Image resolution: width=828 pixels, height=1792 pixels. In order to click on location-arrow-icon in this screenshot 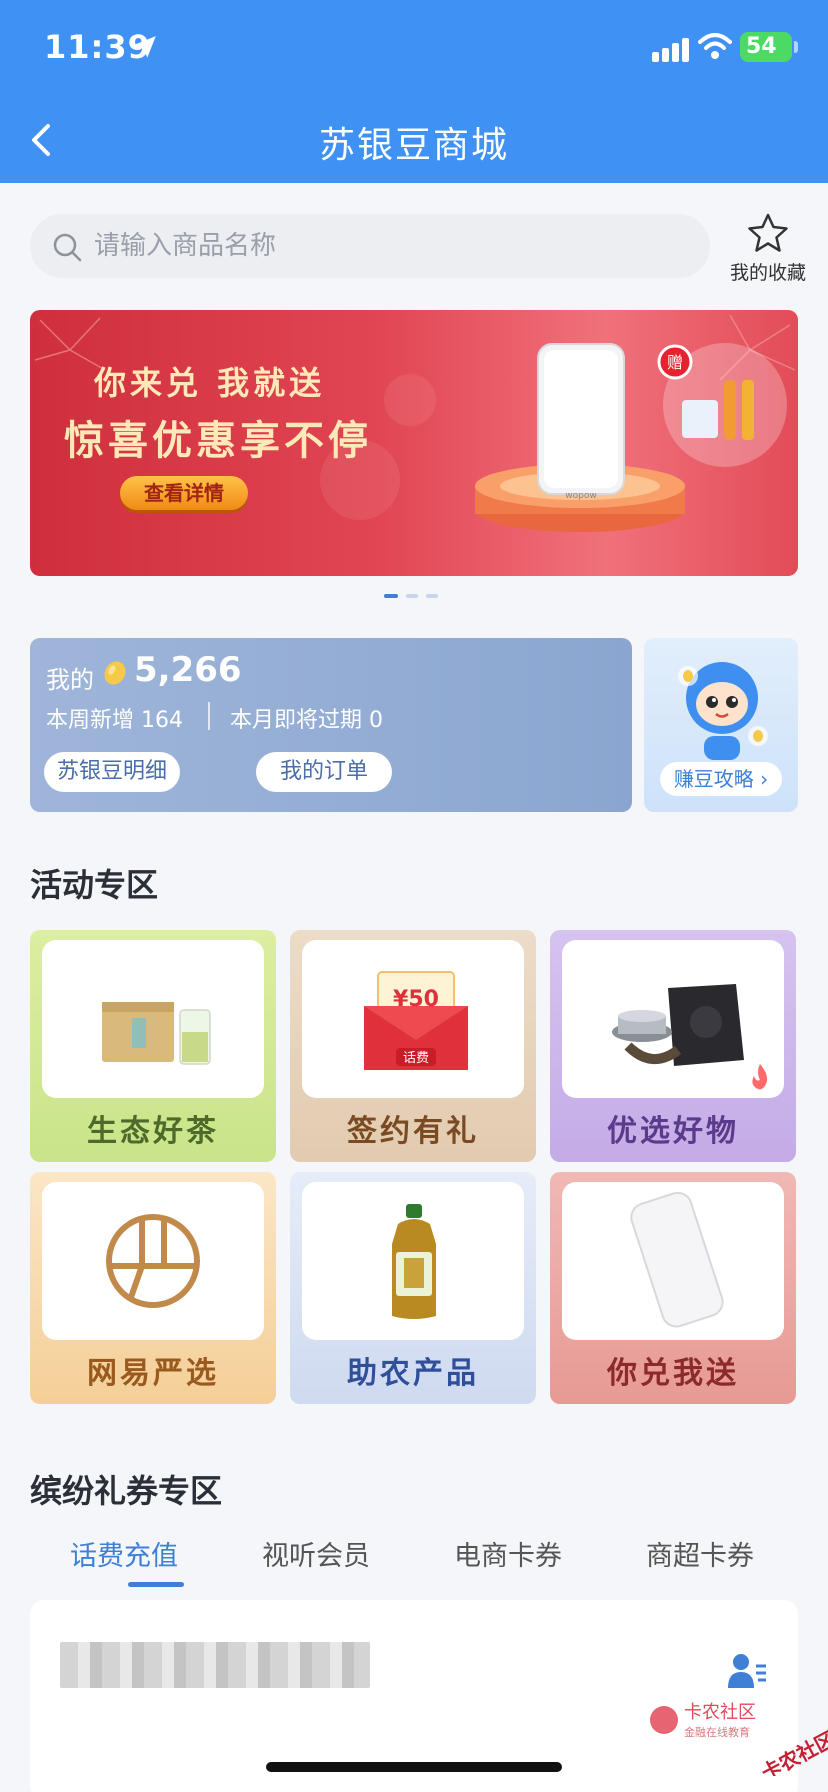, I will do `click(145, 47)`.